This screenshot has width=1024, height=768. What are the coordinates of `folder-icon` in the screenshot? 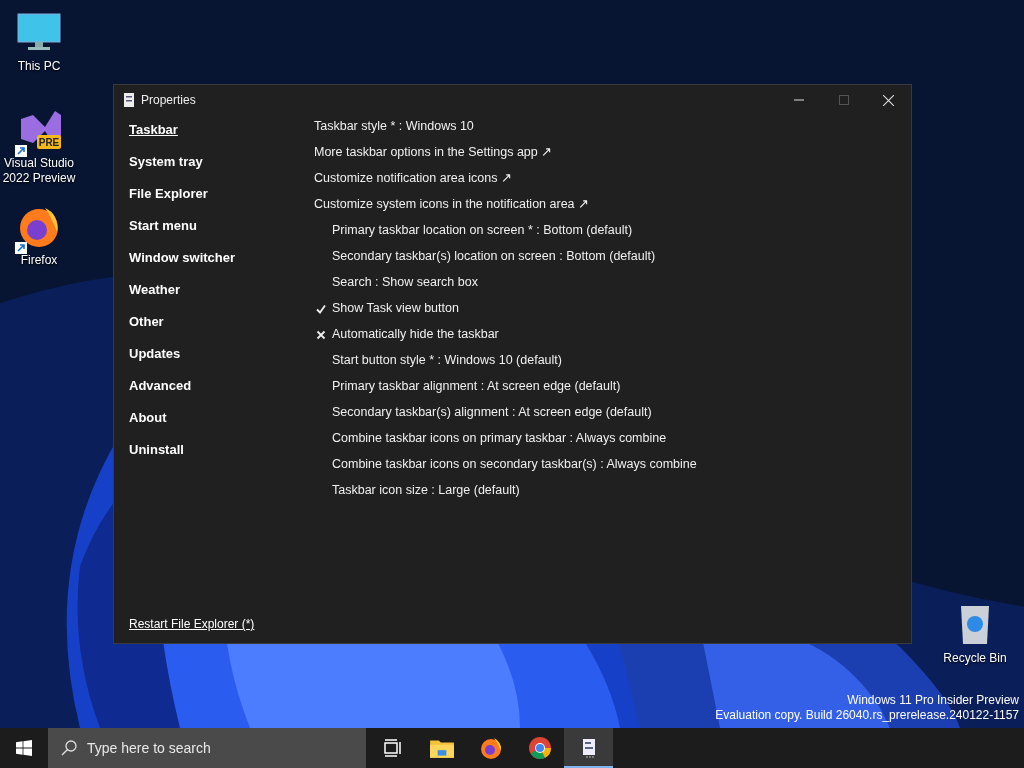 It's located at (441, 748).